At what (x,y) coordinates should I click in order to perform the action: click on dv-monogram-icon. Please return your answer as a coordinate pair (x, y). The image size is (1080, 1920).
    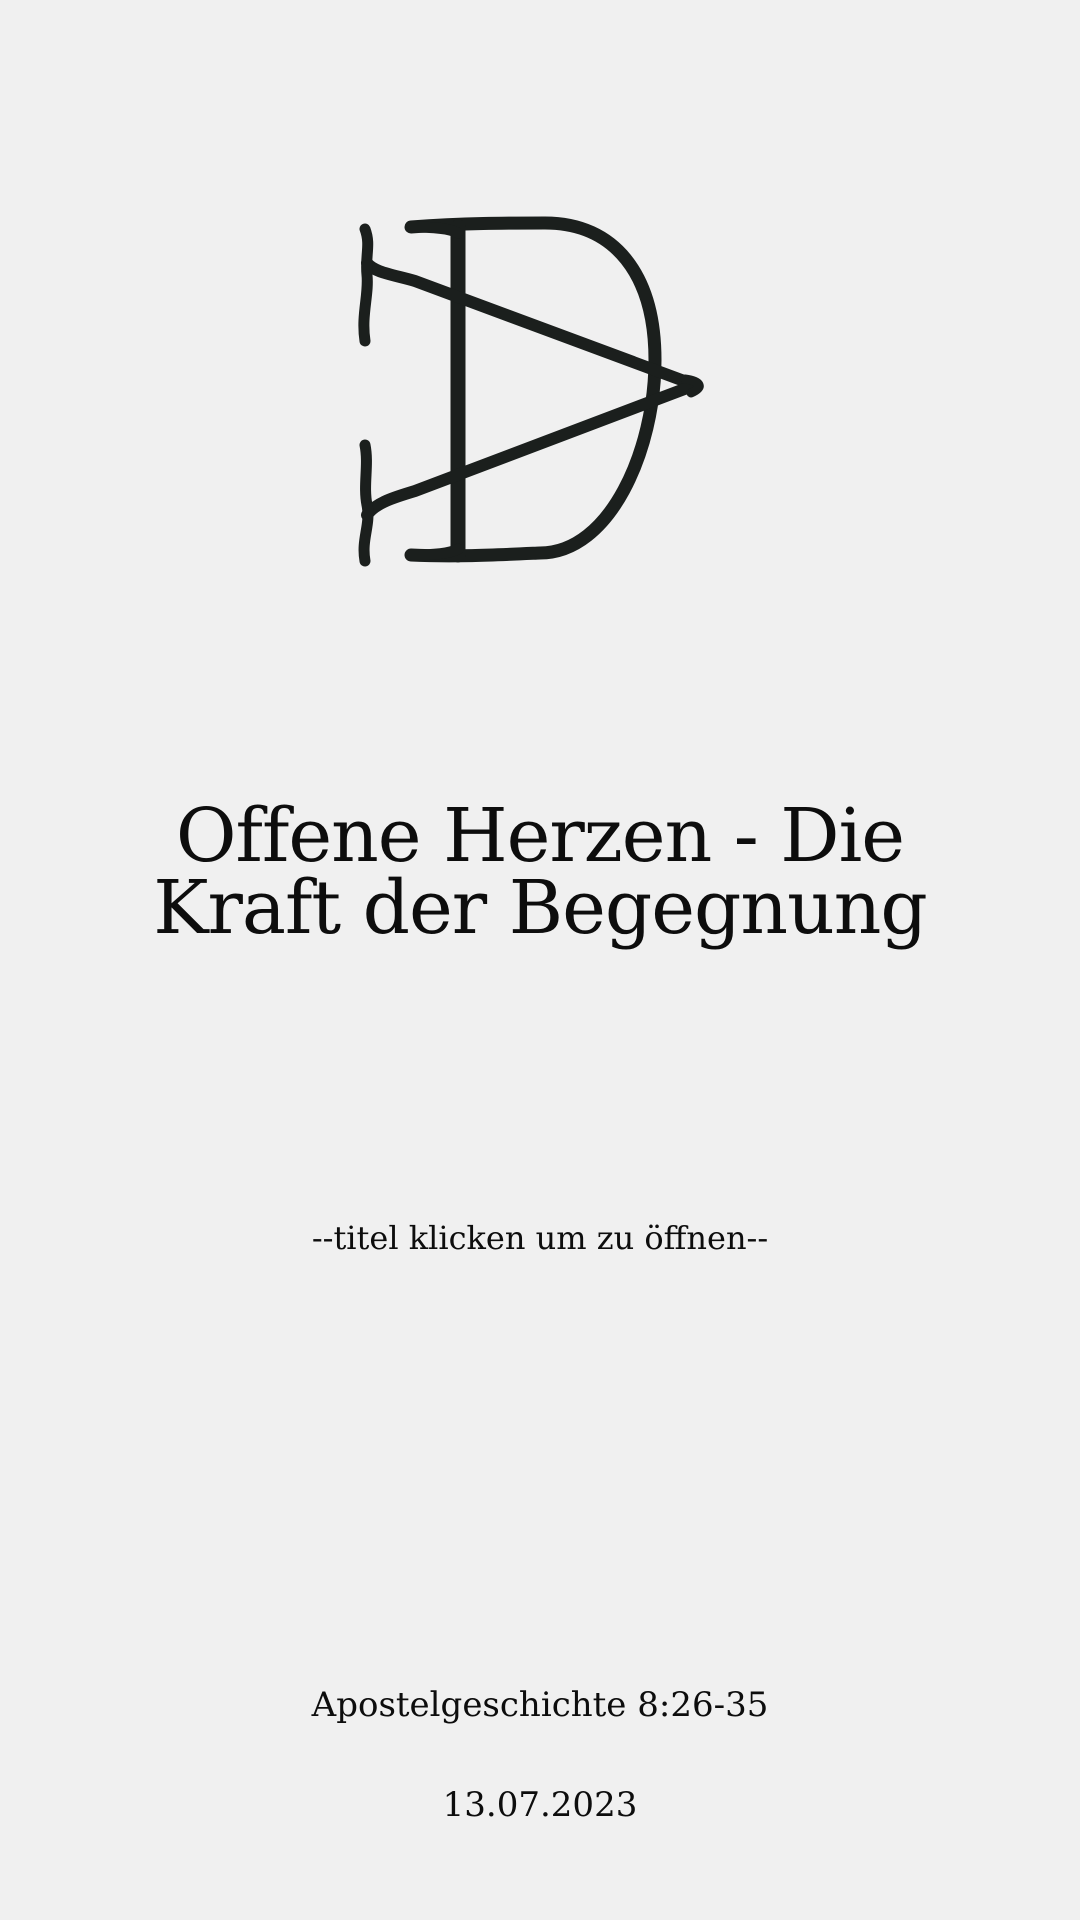
    Looking at the image, I should click on (550, 395).